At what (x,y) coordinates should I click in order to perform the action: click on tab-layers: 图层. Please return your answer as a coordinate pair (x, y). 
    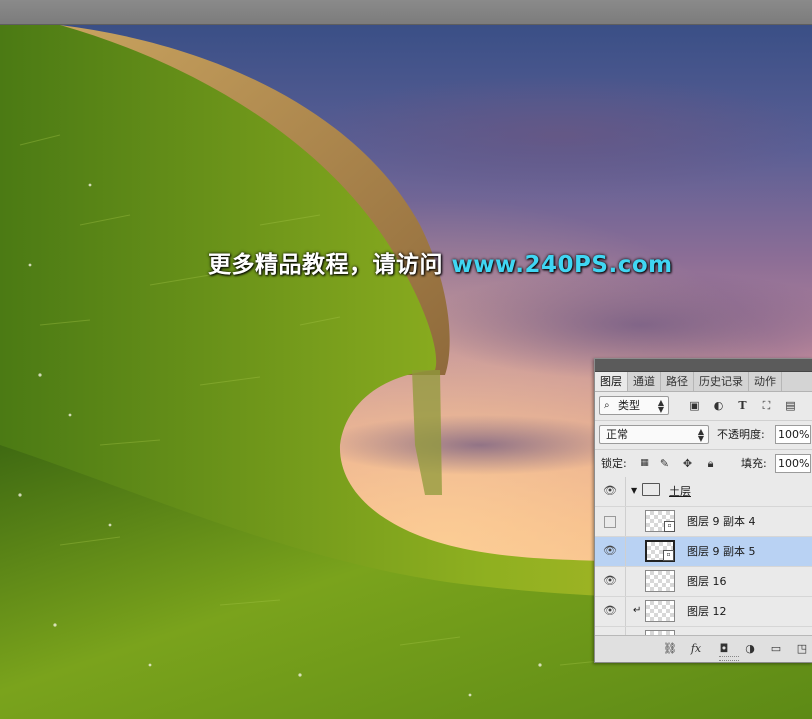
    Looking at the image, I should click on (611, 381).